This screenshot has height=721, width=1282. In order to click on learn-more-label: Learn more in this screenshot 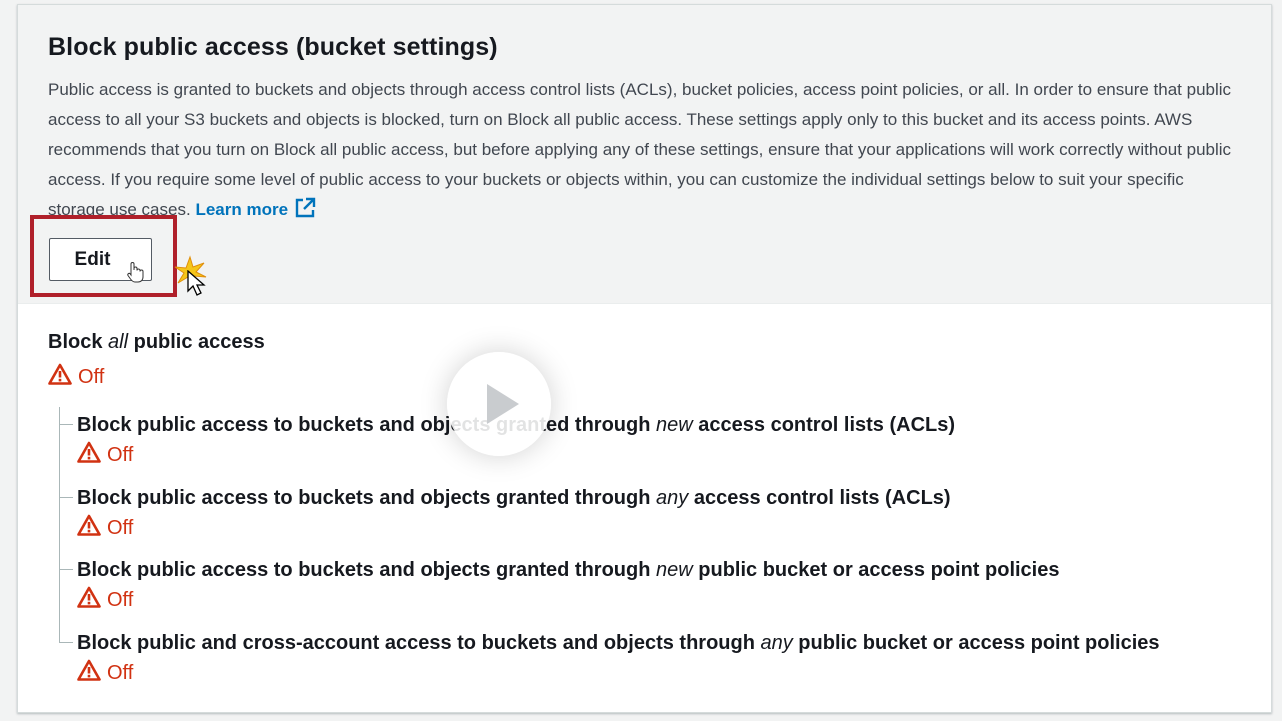, I will do `click(242, 209)`.